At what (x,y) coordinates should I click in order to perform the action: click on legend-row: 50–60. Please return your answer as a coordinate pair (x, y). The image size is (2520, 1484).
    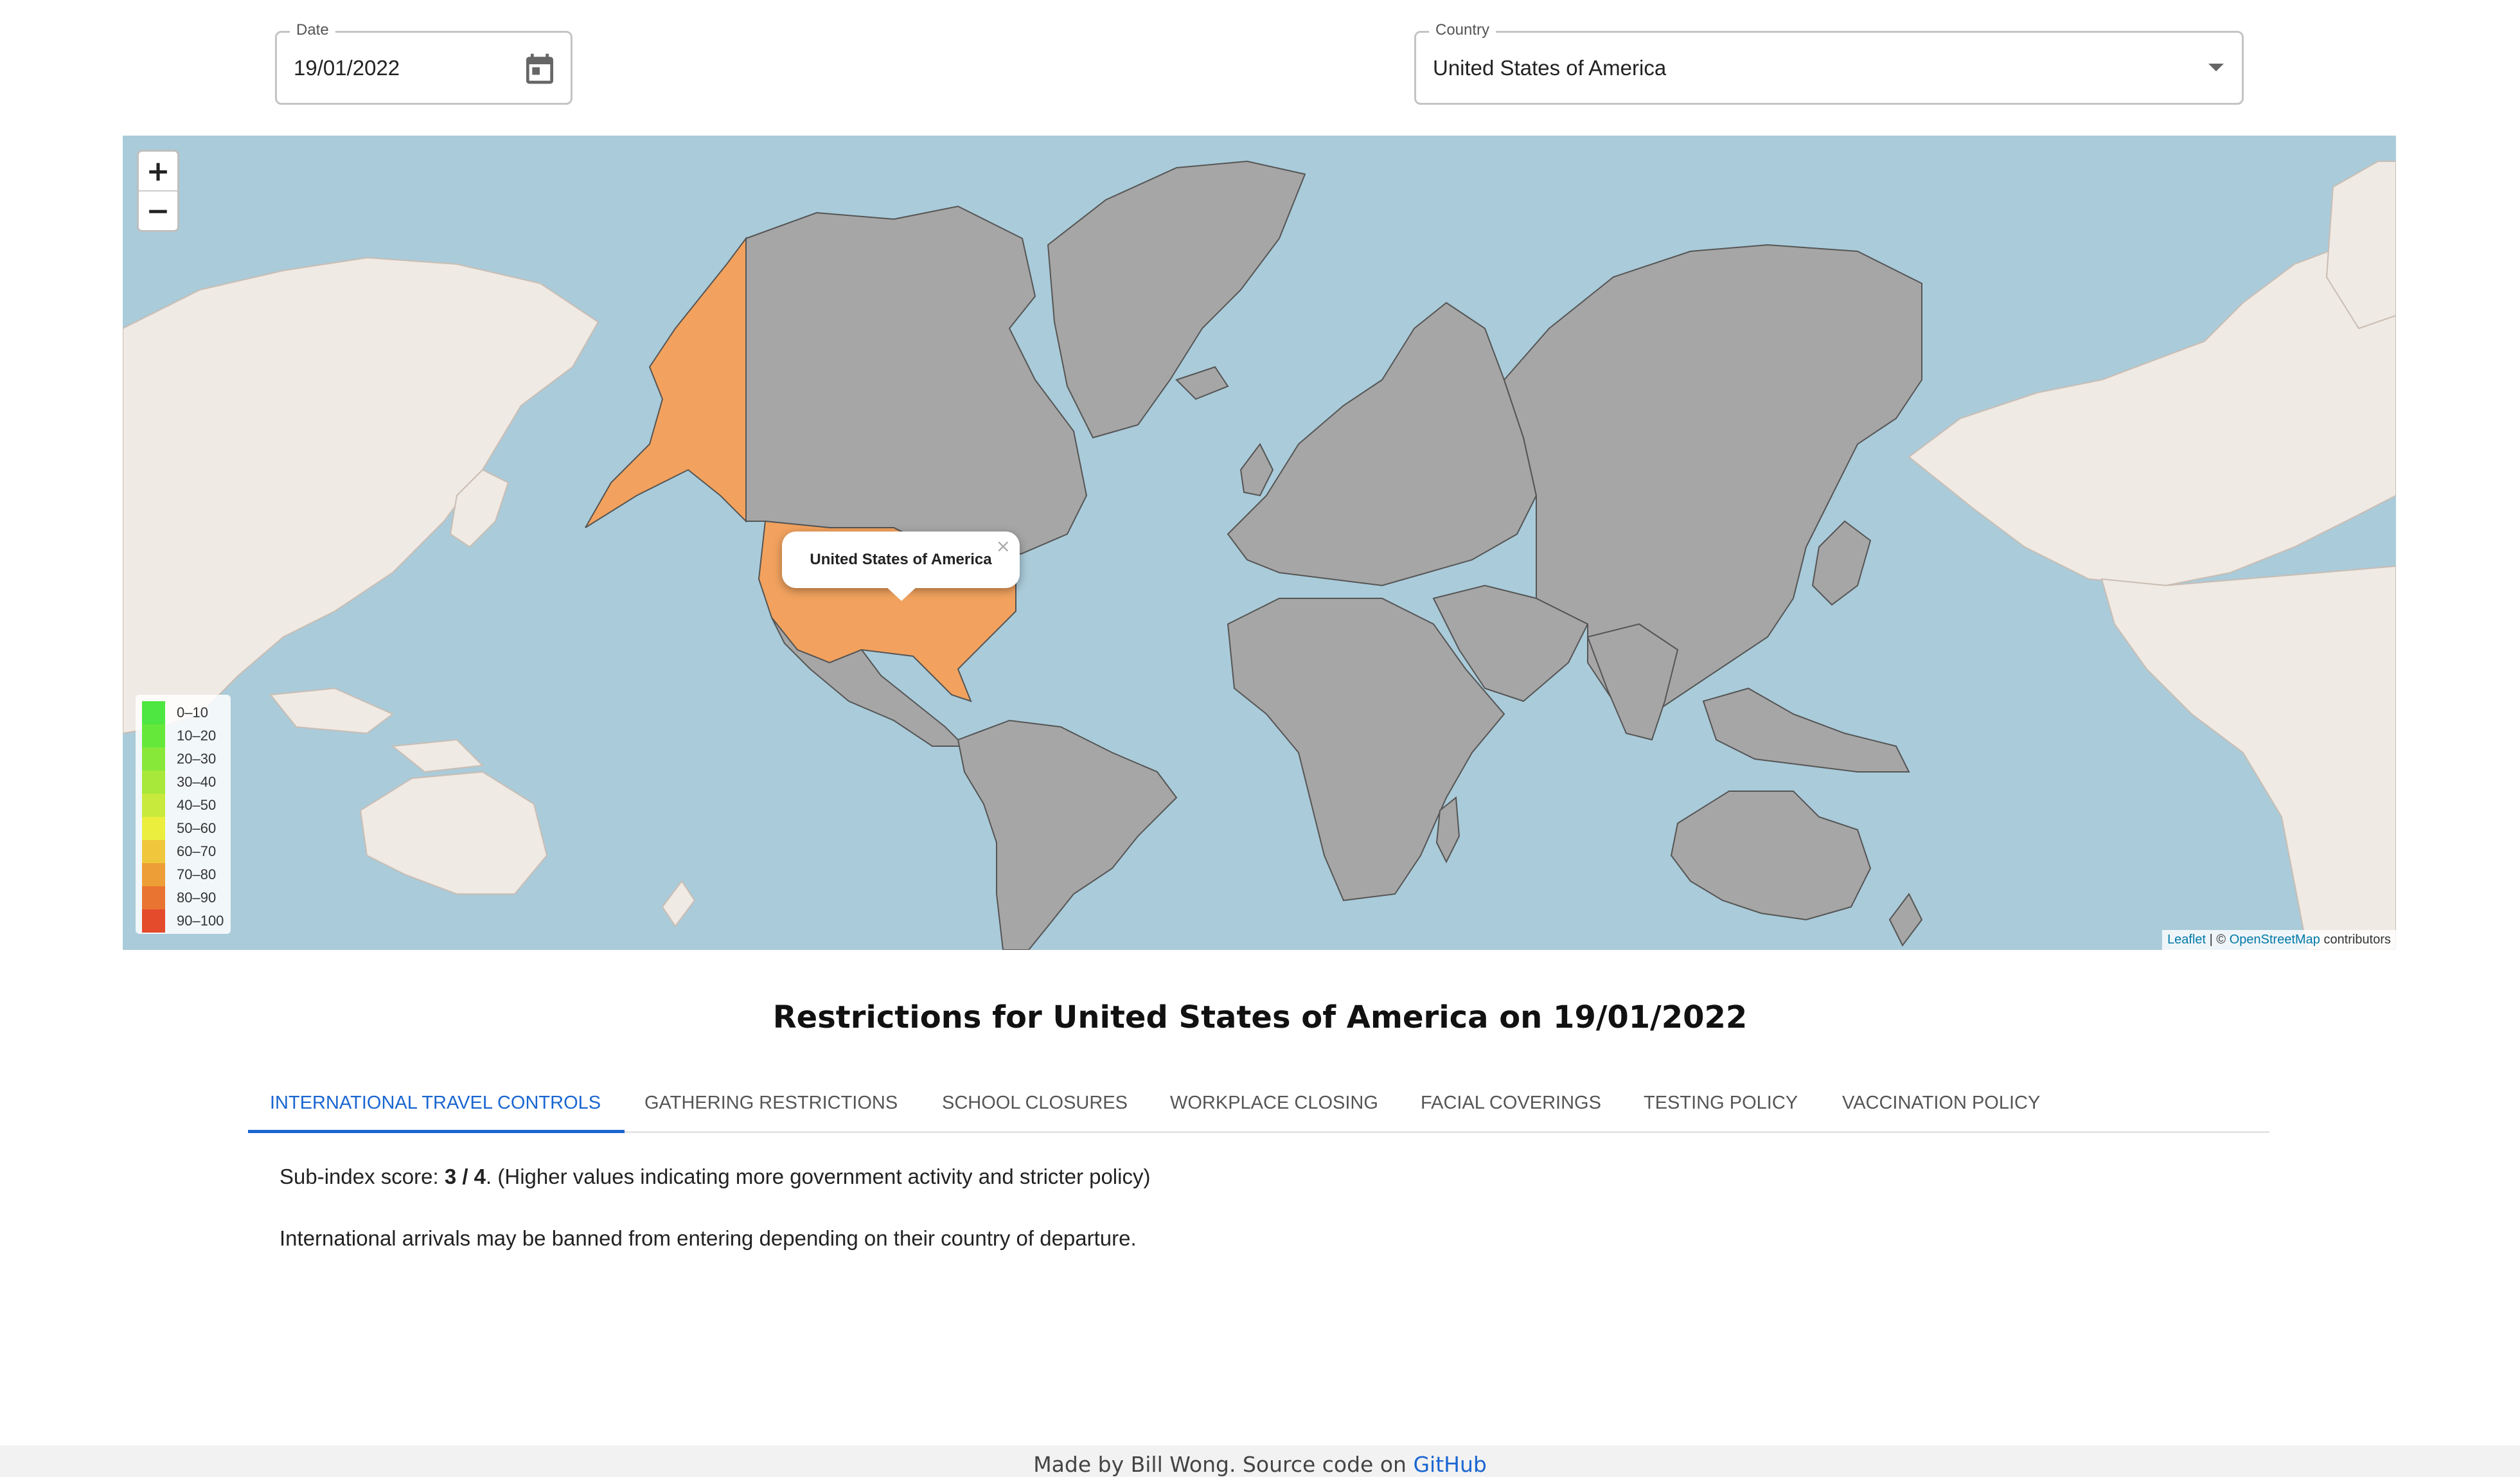
    Looking at the image, I should click on (186, 828).